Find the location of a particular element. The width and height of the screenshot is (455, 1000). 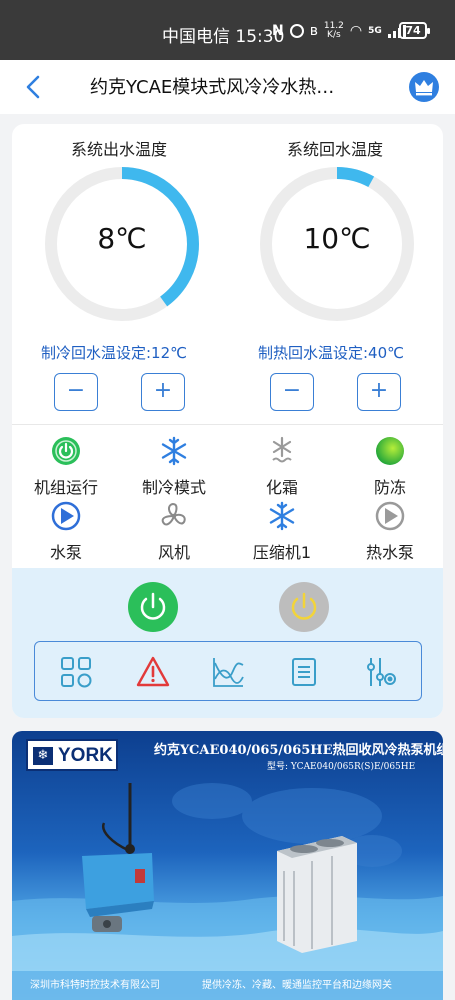

defrost-icon is located at coordinates (282, 449).